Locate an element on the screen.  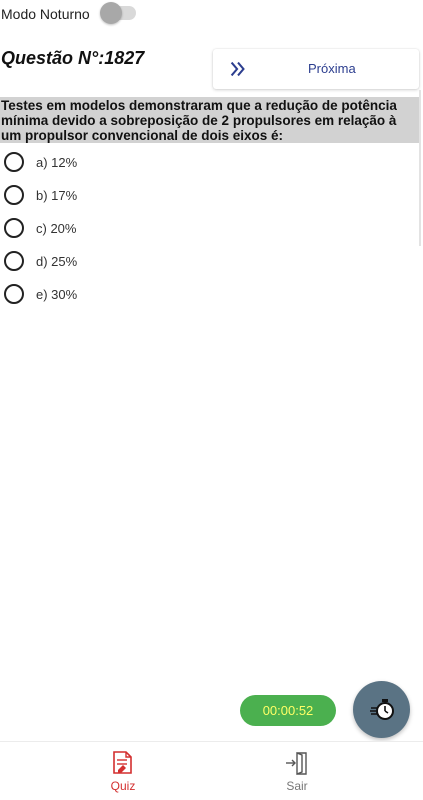
double-chevron-right-icon is located at coordinates (237, 69).